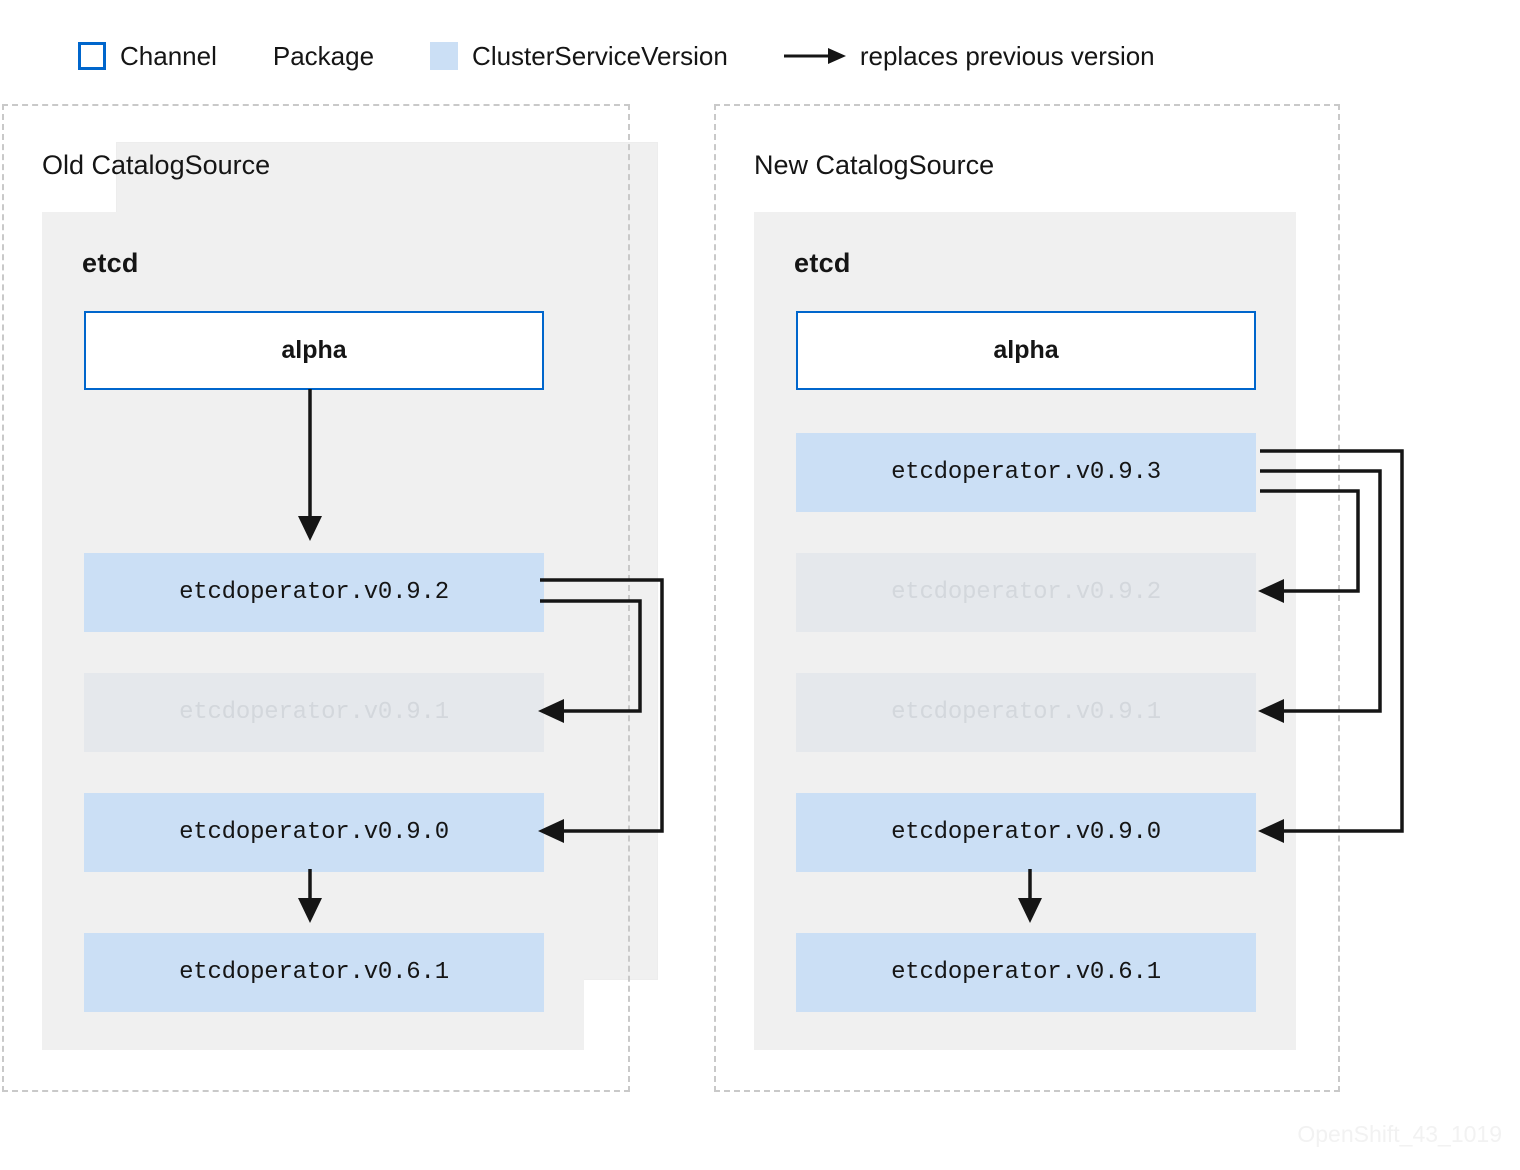 This screenshot has width=1520, height=1170. I want to click on channel-swatch-icon, so click(92, 56).